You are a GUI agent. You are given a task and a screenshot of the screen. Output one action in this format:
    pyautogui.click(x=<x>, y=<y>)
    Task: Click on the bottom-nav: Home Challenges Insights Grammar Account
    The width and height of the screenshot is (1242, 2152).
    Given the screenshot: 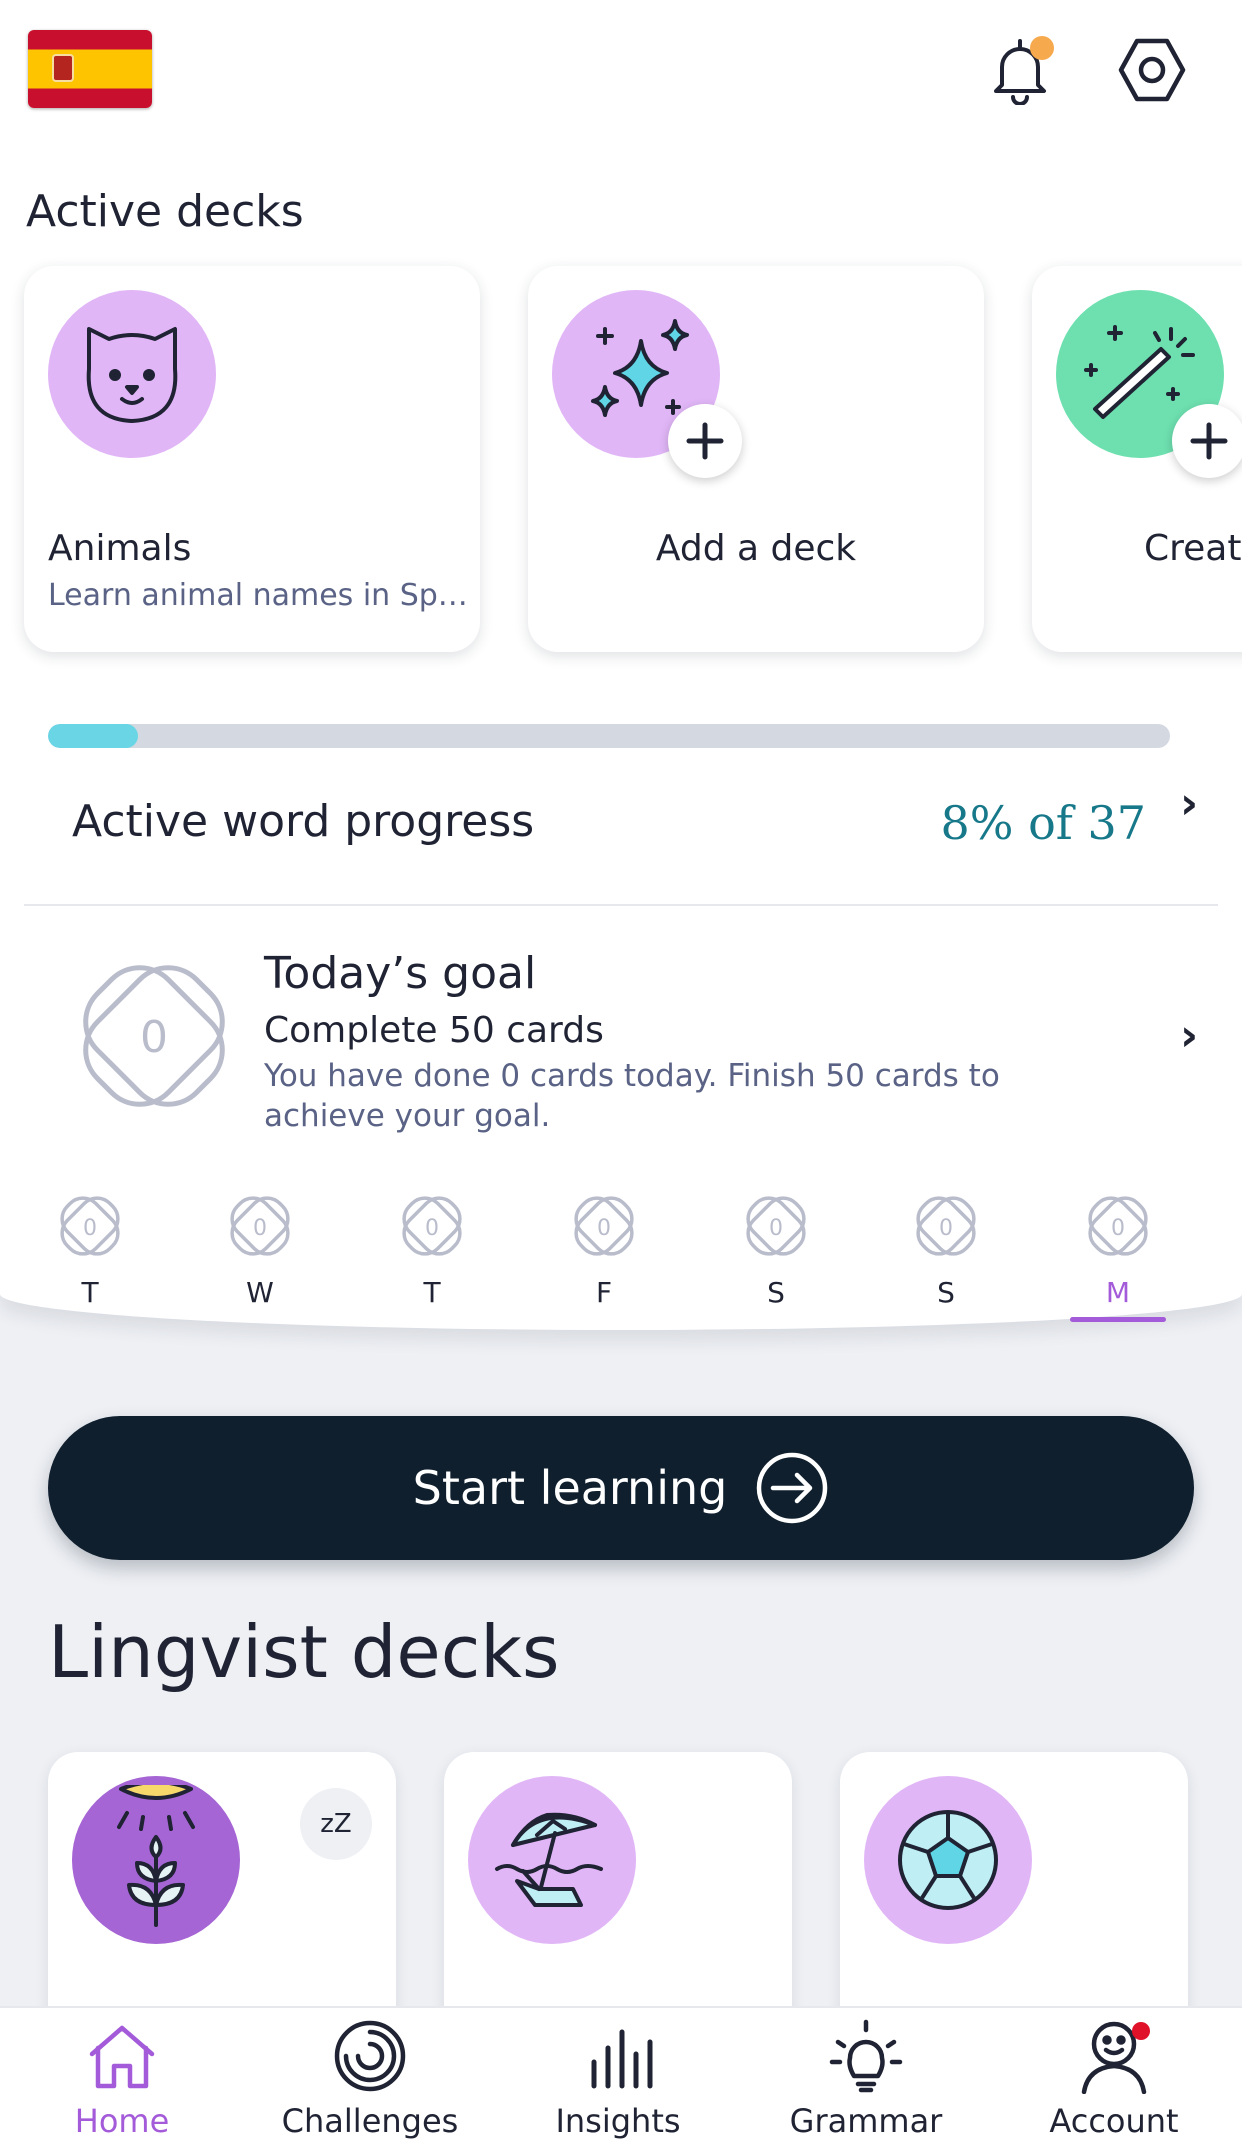 What is the action you would take?
    pyautogui.click(x=621, y=2079)
    